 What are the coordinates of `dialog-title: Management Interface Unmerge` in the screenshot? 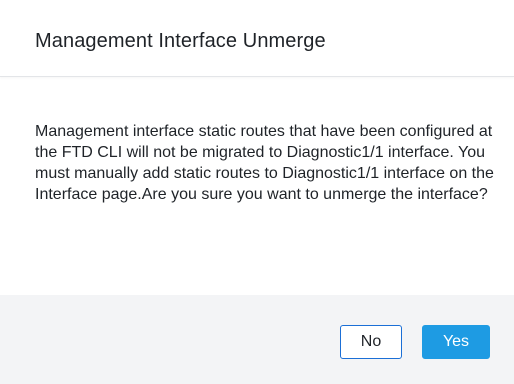 It's located at (180, 41).